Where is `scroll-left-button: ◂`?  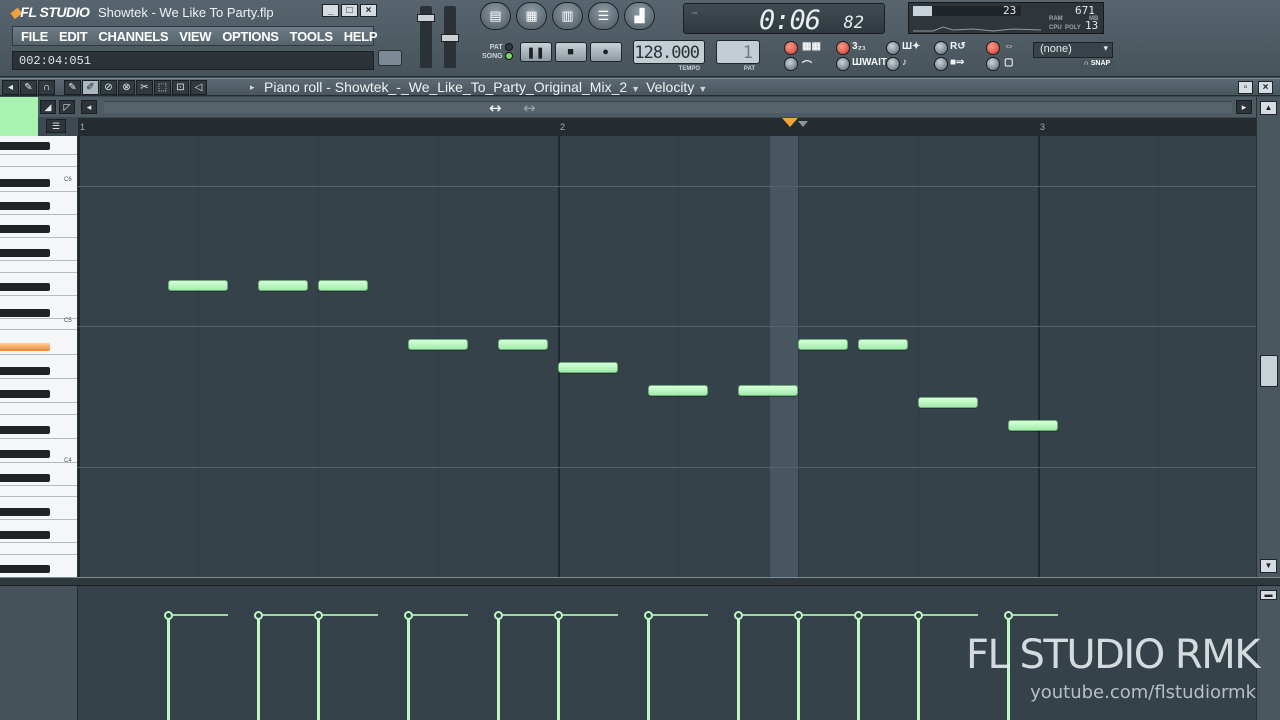 scroll-left-button: ◂ is located at coordinates (89, 107).